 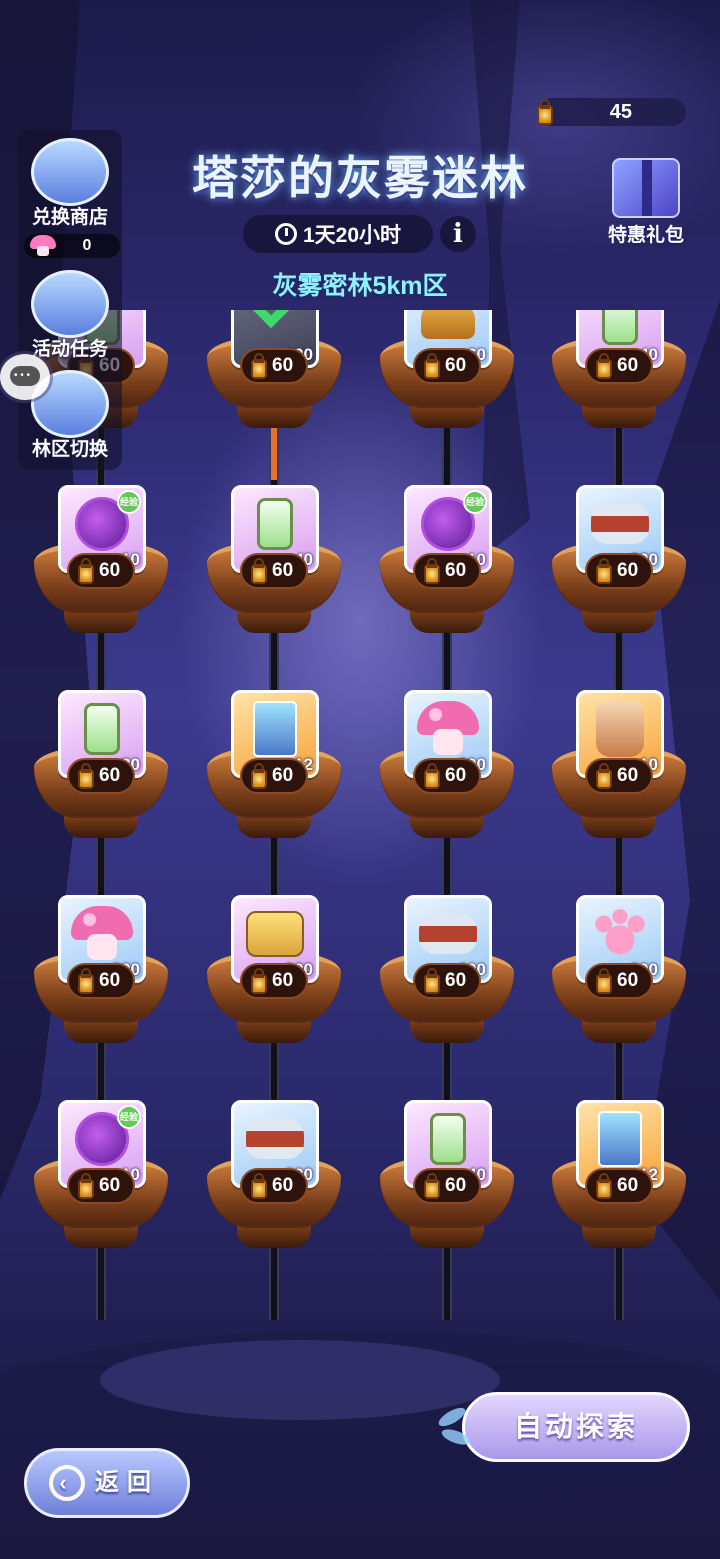 I want to click on auto-explore-button: 自动探索, so click(x=563, y=1427).